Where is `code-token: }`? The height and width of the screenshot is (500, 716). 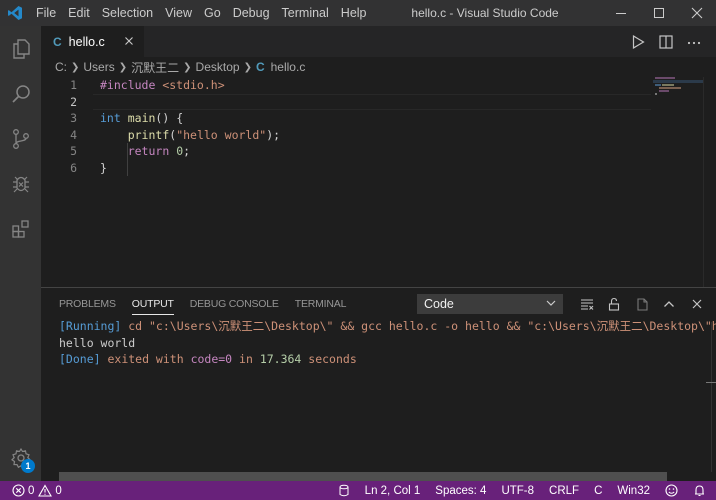 code-token: } is located at coordinates (103, 167).